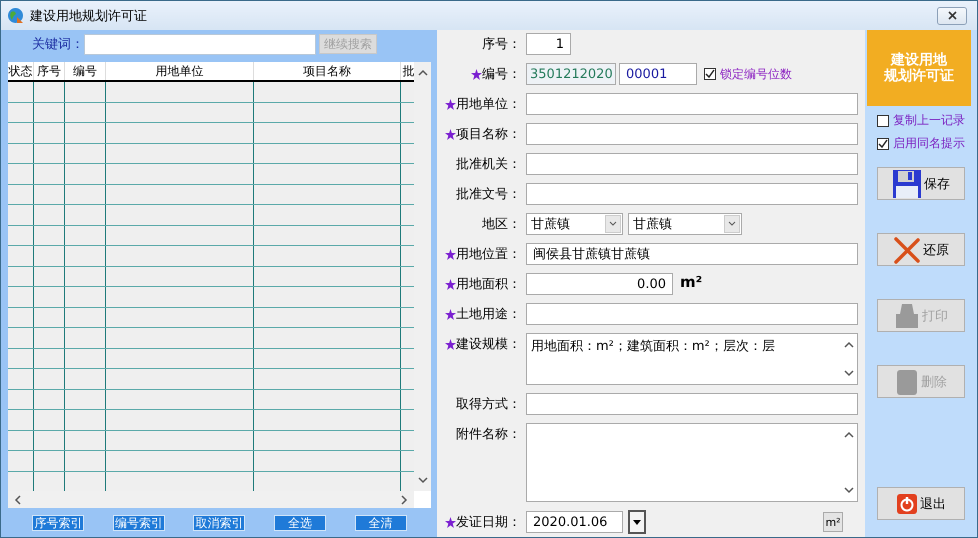 This screenshot has width=978, height=538. What do you see at coordinates (658, 74) in the screenshot?
I see `code-number-field: 00001` at bounding box center [658, 74].